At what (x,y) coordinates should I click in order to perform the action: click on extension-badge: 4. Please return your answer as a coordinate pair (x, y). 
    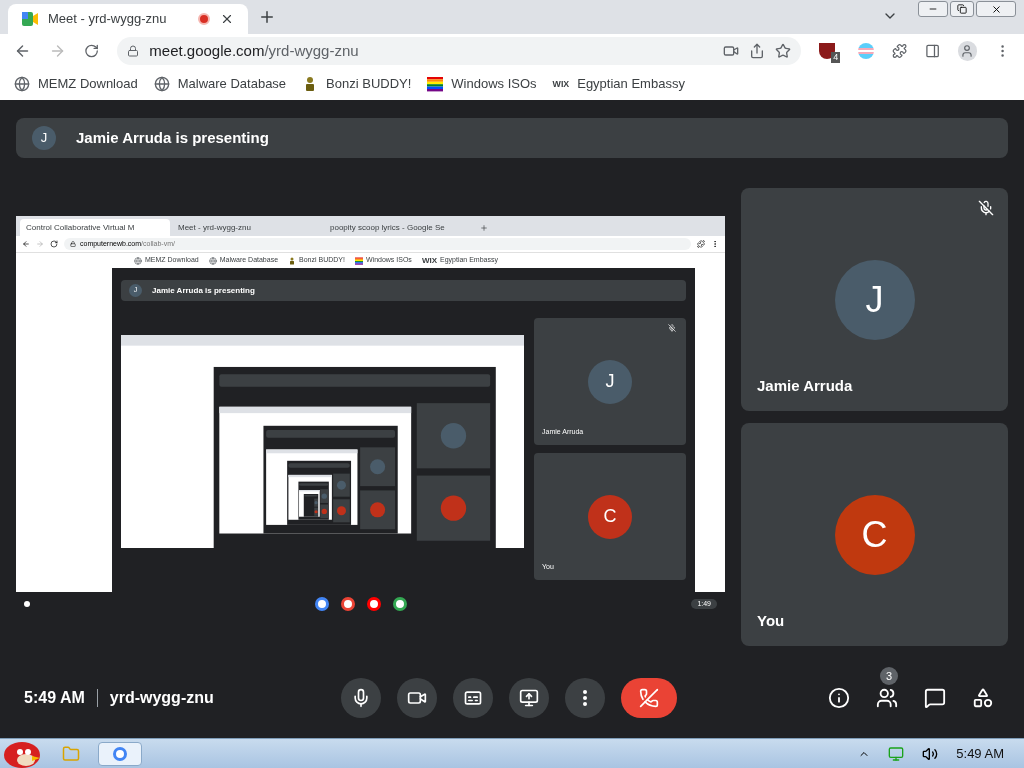
    Looking at the image, I should click on (836, 57).